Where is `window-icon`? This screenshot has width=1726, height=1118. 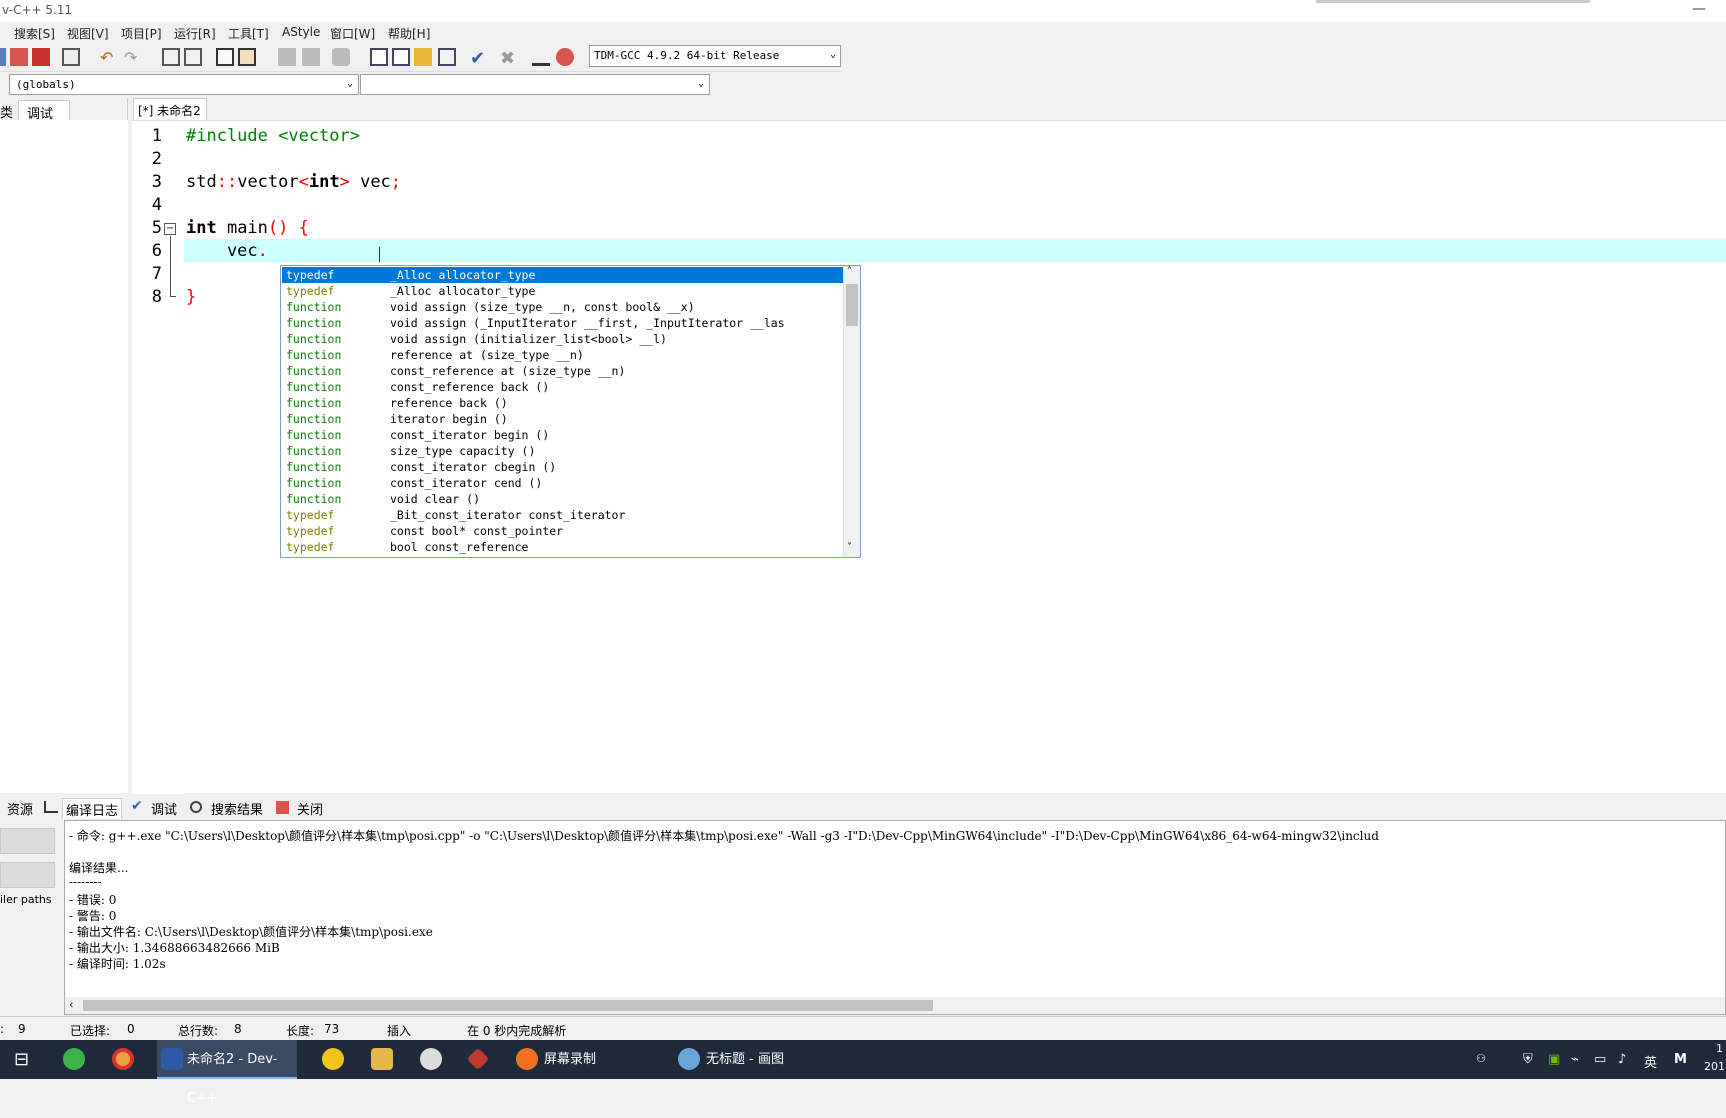
window-icon is located at coordinates (401, 57).